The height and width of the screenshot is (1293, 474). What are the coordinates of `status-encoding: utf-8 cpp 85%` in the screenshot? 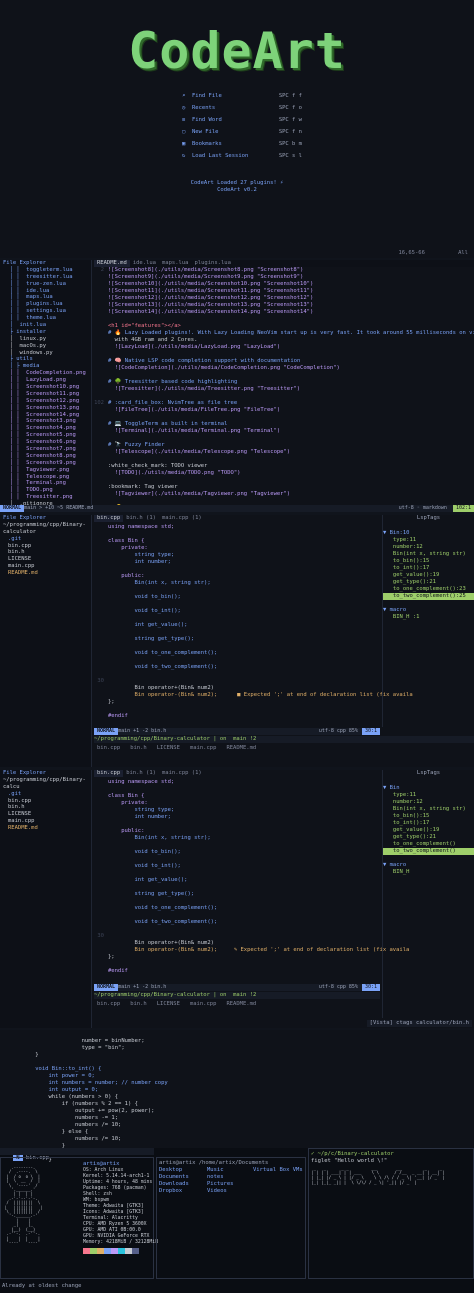 It's located at (338, 731).